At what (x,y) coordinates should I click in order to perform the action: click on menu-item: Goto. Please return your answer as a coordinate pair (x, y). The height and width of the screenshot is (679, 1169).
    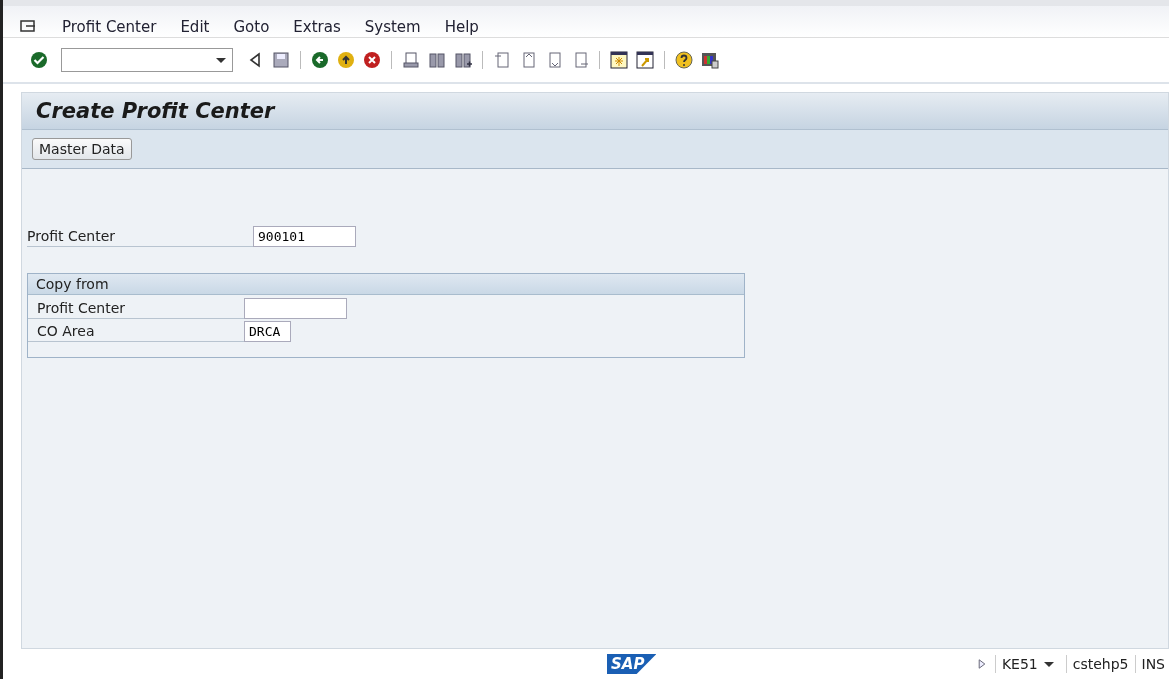
    Looking at the image, I should click on (251, 26).